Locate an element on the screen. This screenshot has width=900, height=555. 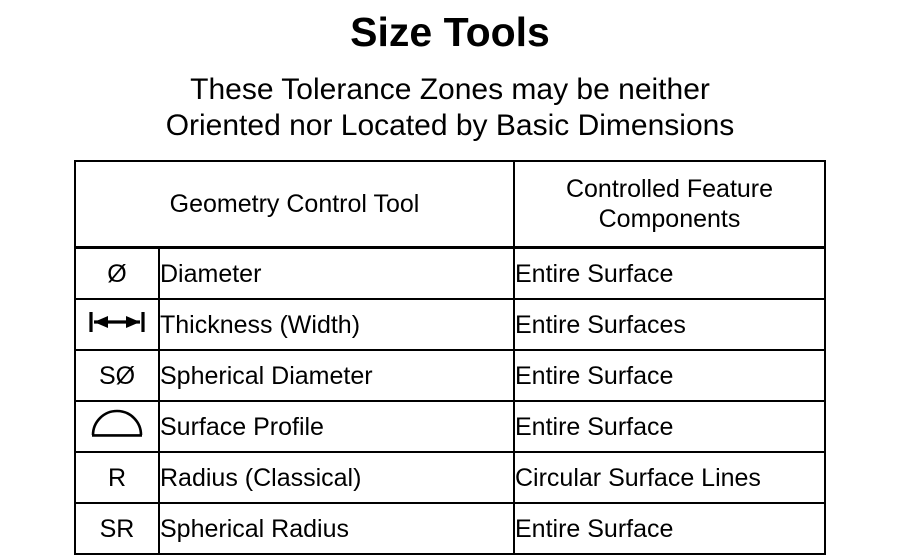
diameter-symbol: Ø is located at coordinates (117, 273).